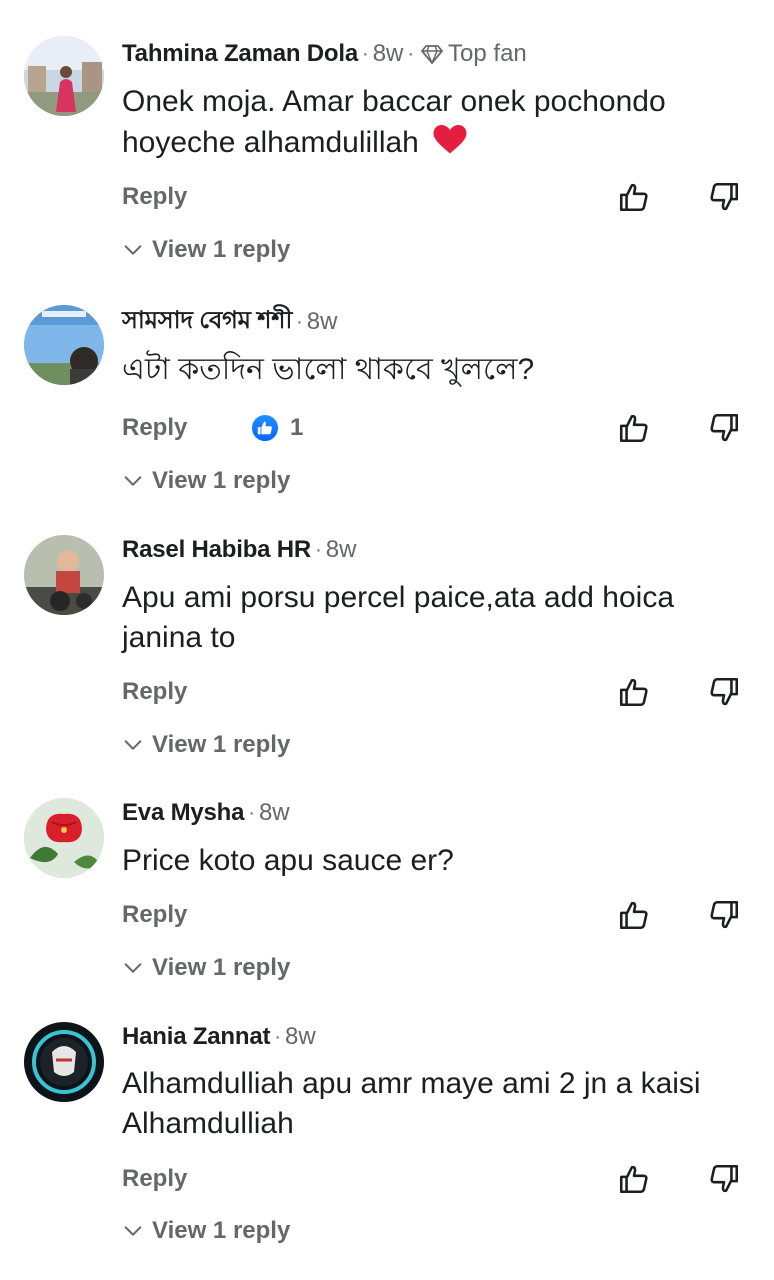  Describe the element at coordinates (432, 54) in the screenshot. I see `diamond-icon` at that location.